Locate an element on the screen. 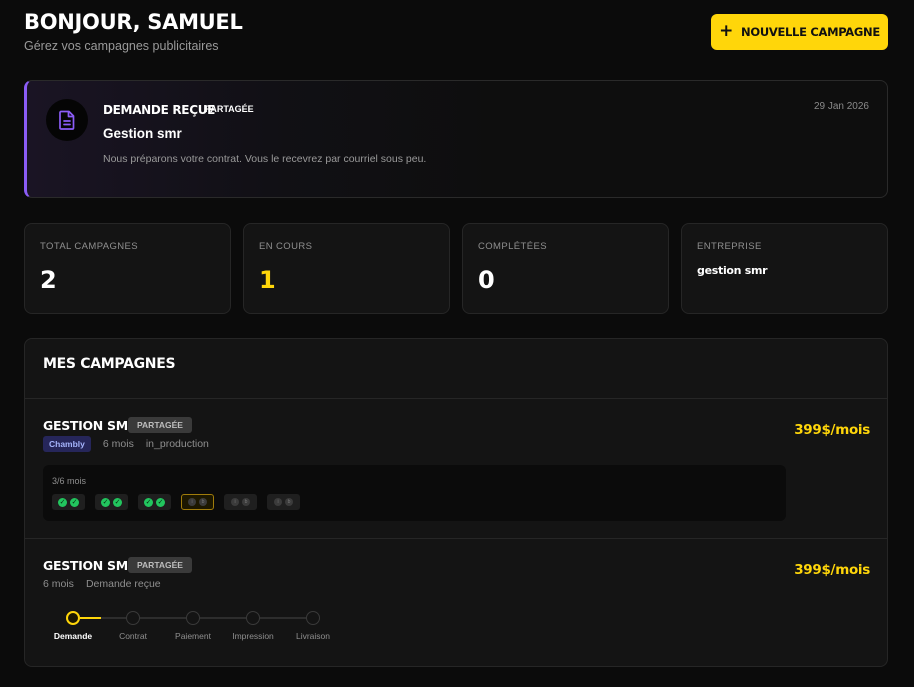 The width and height of the screenshot is (914, 687). stat-label: TOTAL CAMPAGNES is located at coordinates (89, 246).